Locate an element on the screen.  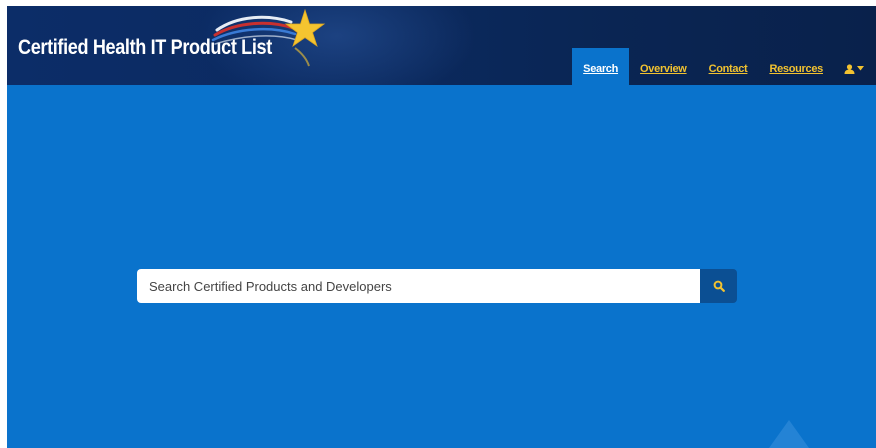
nav-overview: Overview is located at coordinates (663, 66).